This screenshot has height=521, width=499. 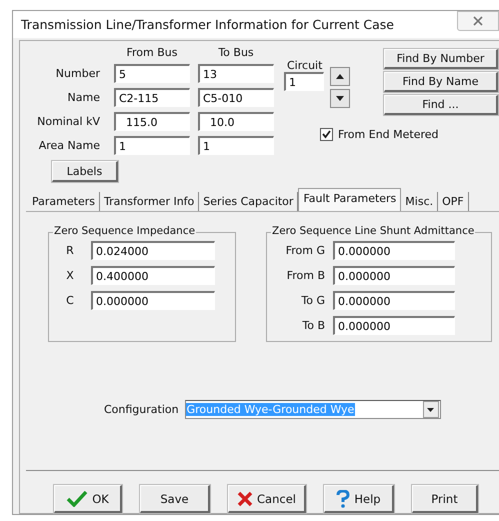 What do you see at coordinates (267, 499) in the screenshot?
I see `dialog-button: Cancel` at bounding box center [267, 499].